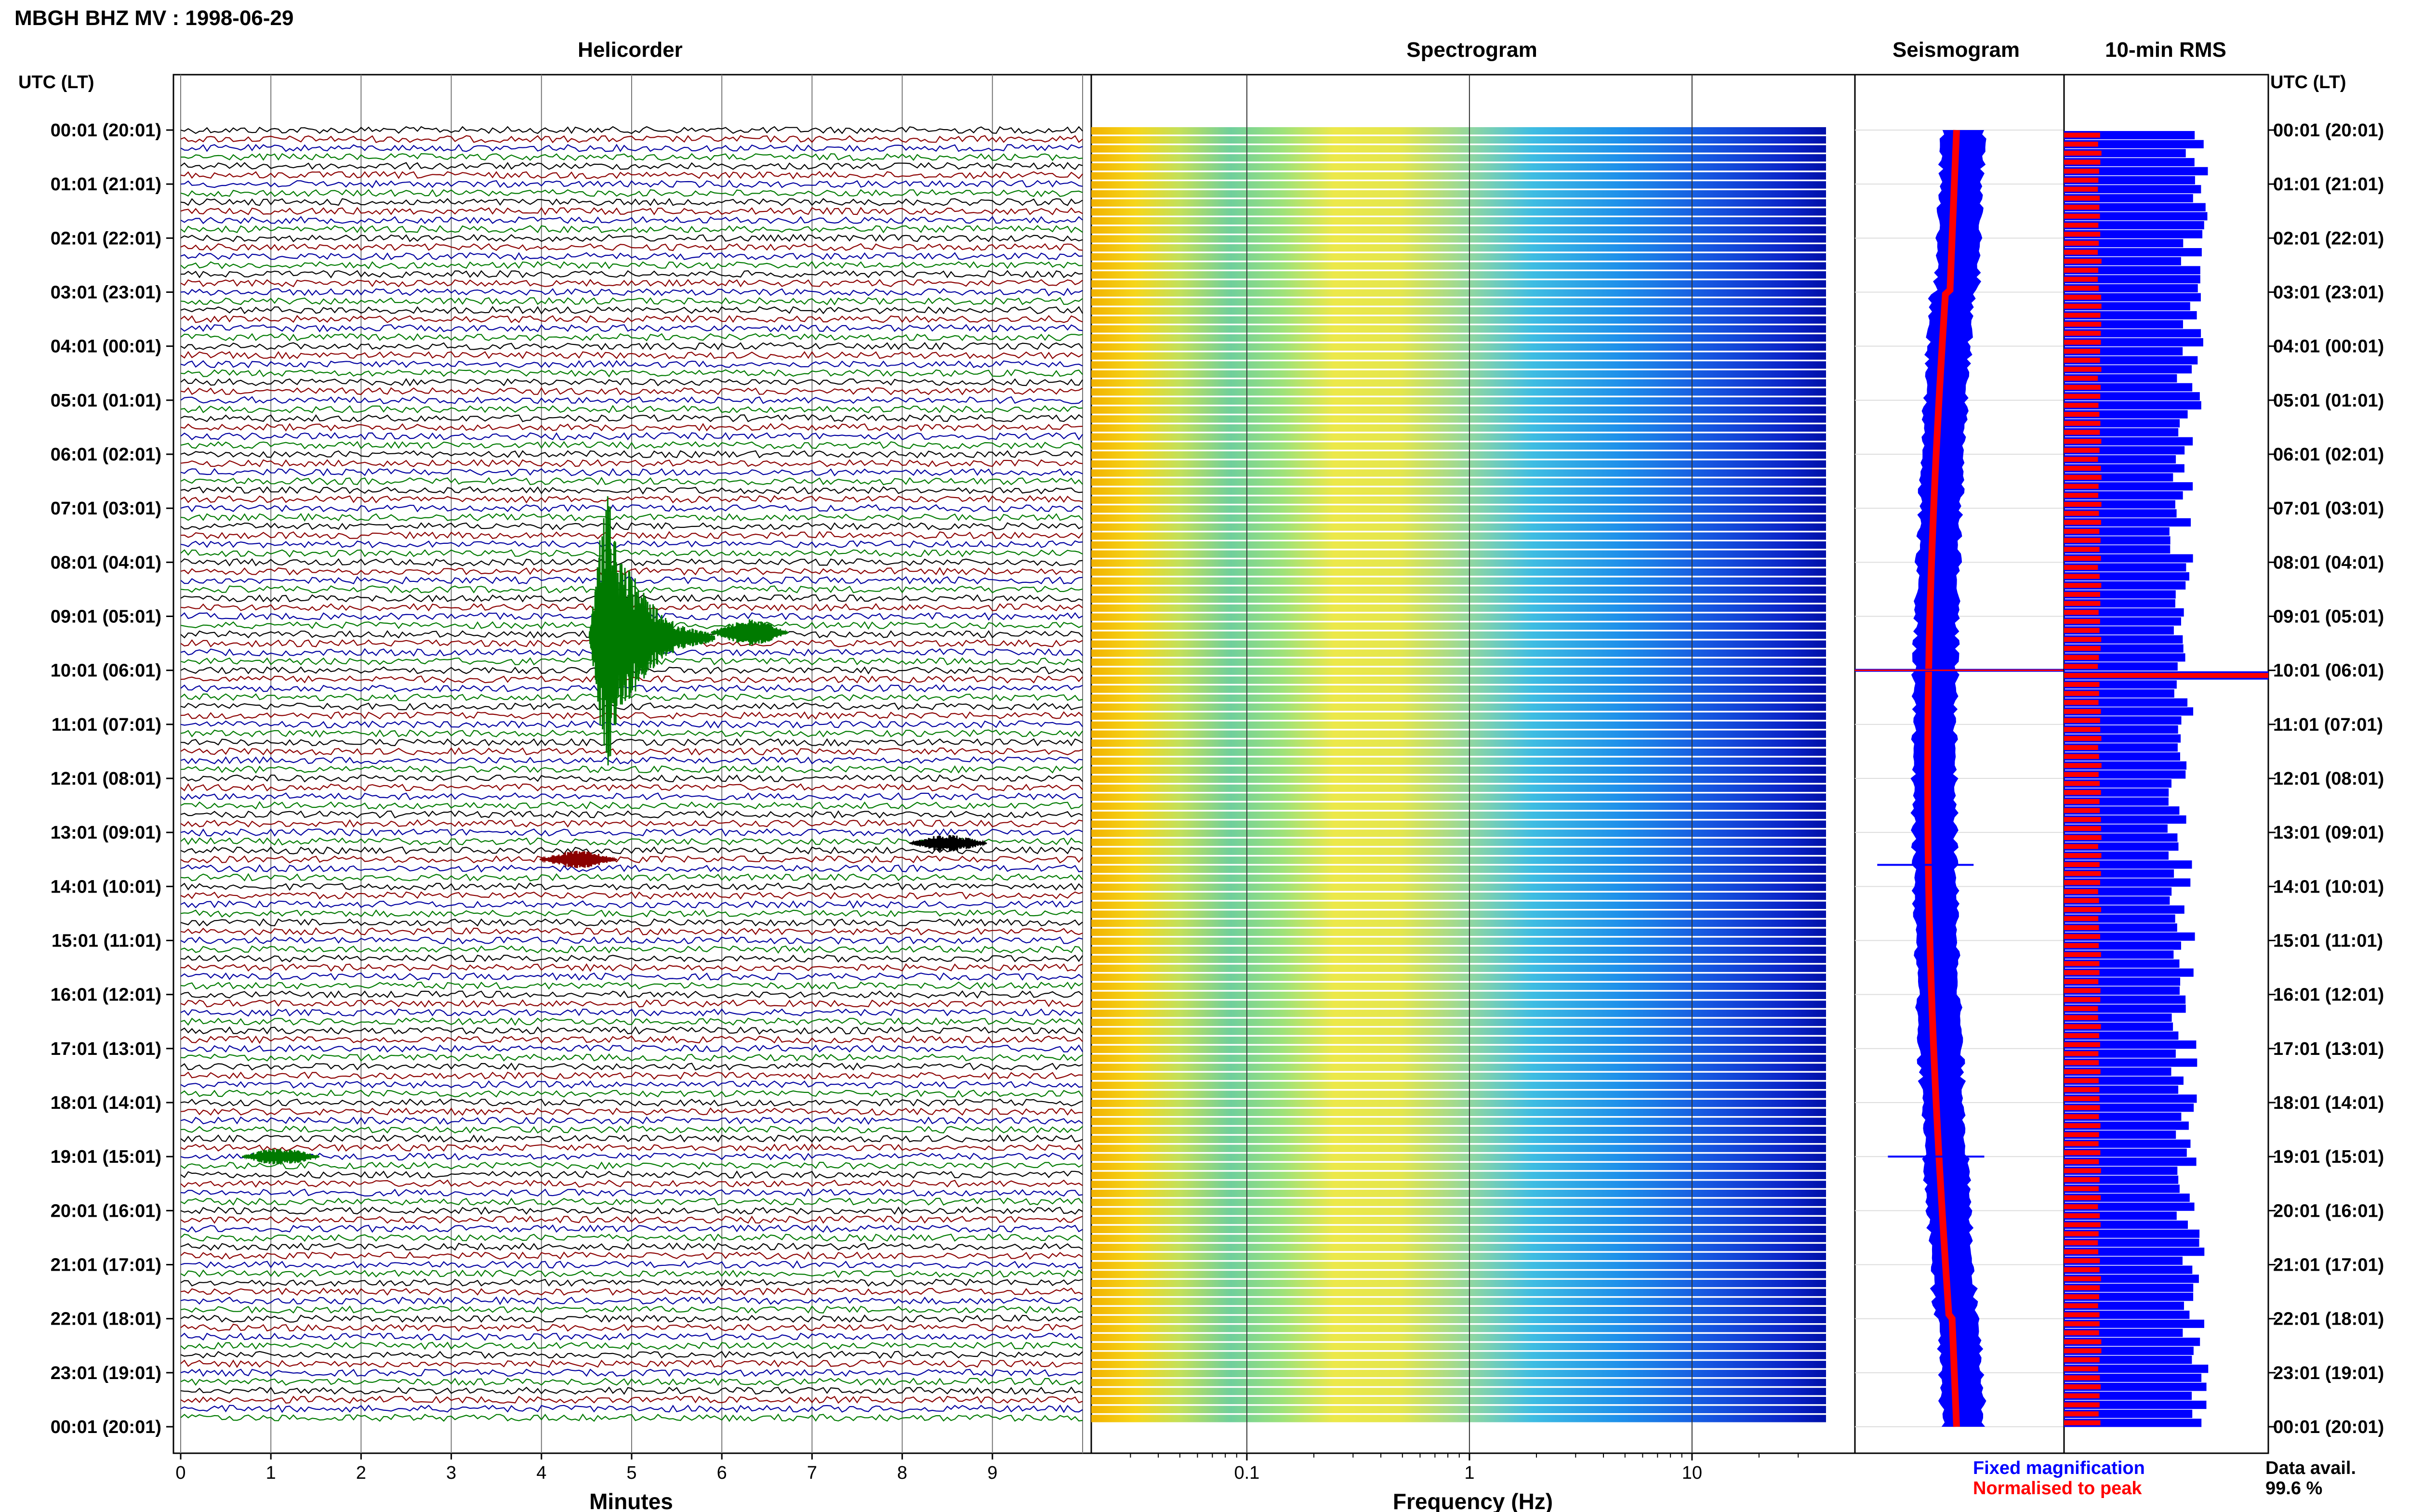 The image size is (2409, 1512). I want to click on time-tick-label-left: 17:01 (13:01), so click(106, 1049).